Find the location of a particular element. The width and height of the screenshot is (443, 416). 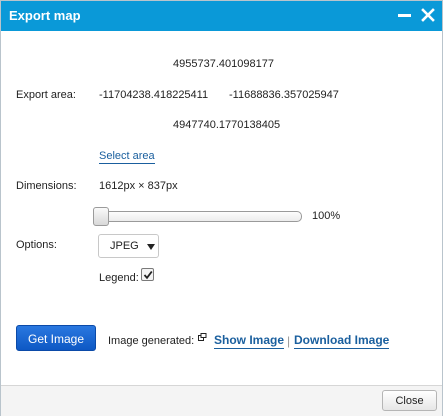

minimize-button is located at coordinates (405, 15).